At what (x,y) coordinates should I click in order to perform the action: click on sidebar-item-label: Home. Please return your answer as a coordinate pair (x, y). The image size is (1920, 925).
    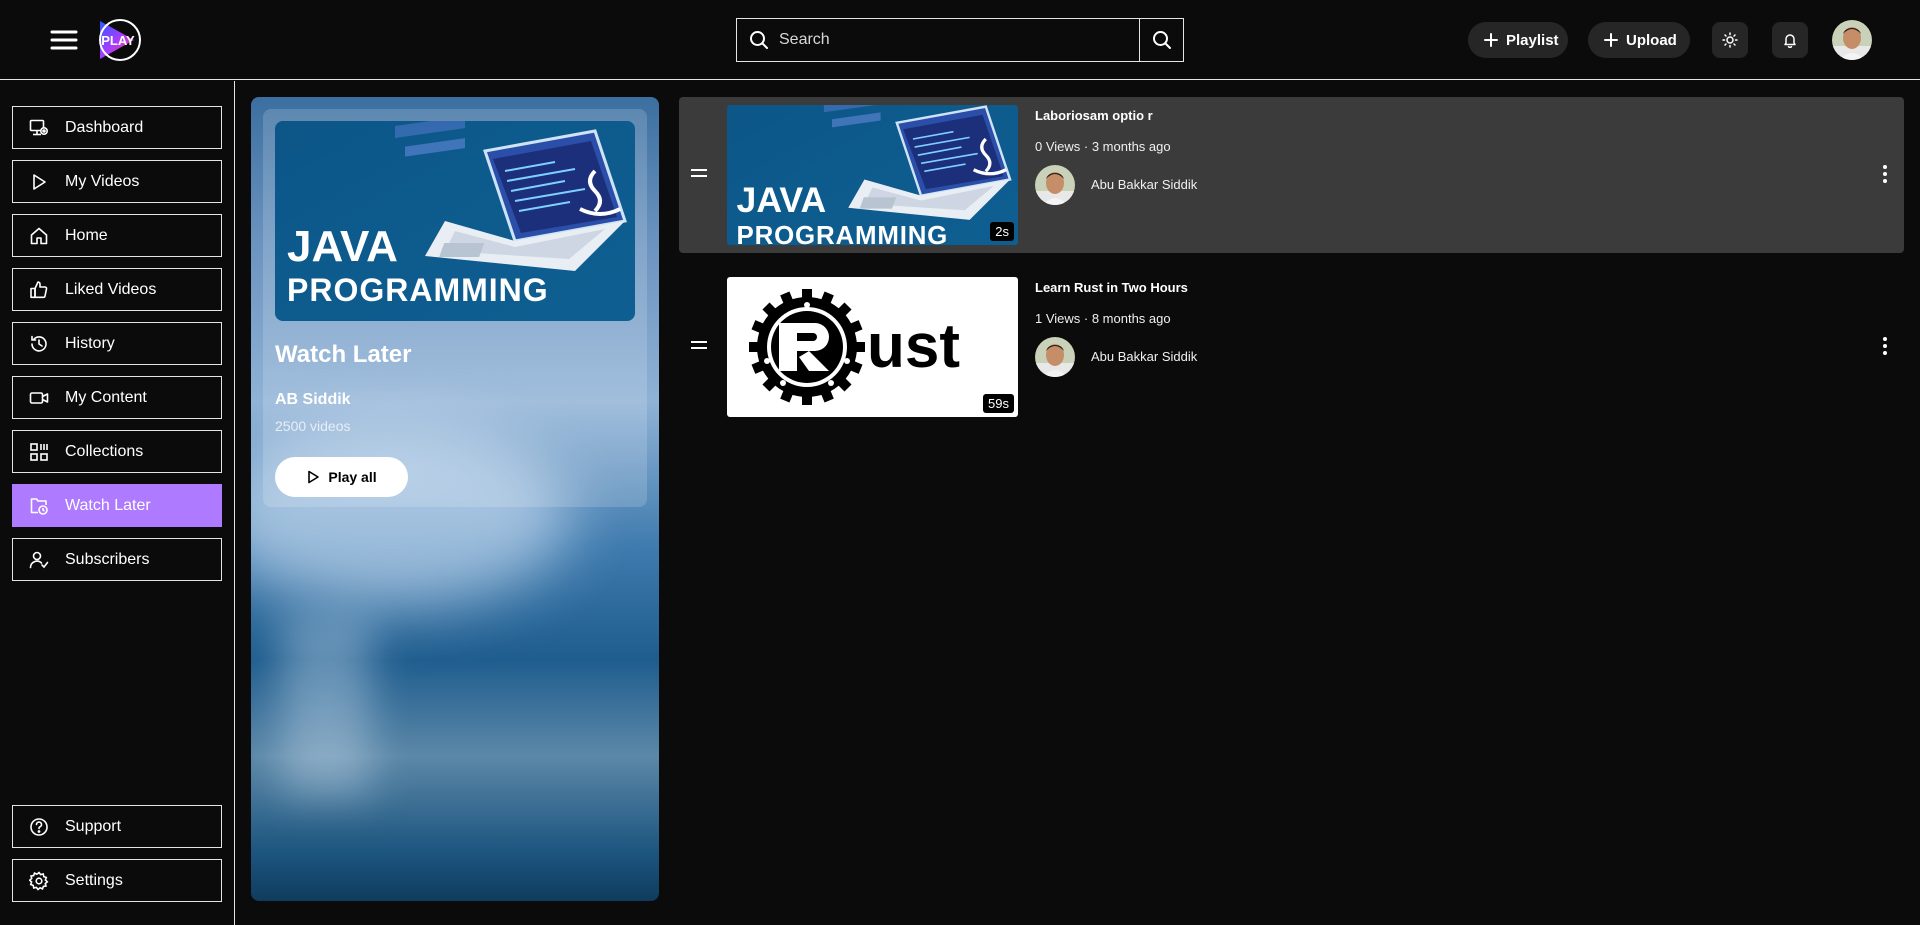
    Looking at the image, I should click on (86, 235).